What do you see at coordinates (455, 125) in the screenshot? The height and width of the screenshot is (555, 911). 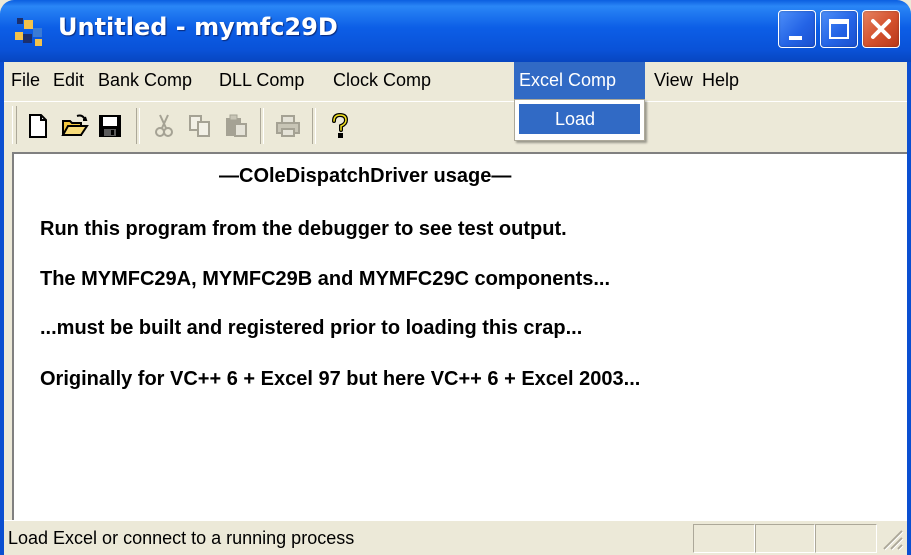 I see `toolbar` at bounding box center [455, 125].